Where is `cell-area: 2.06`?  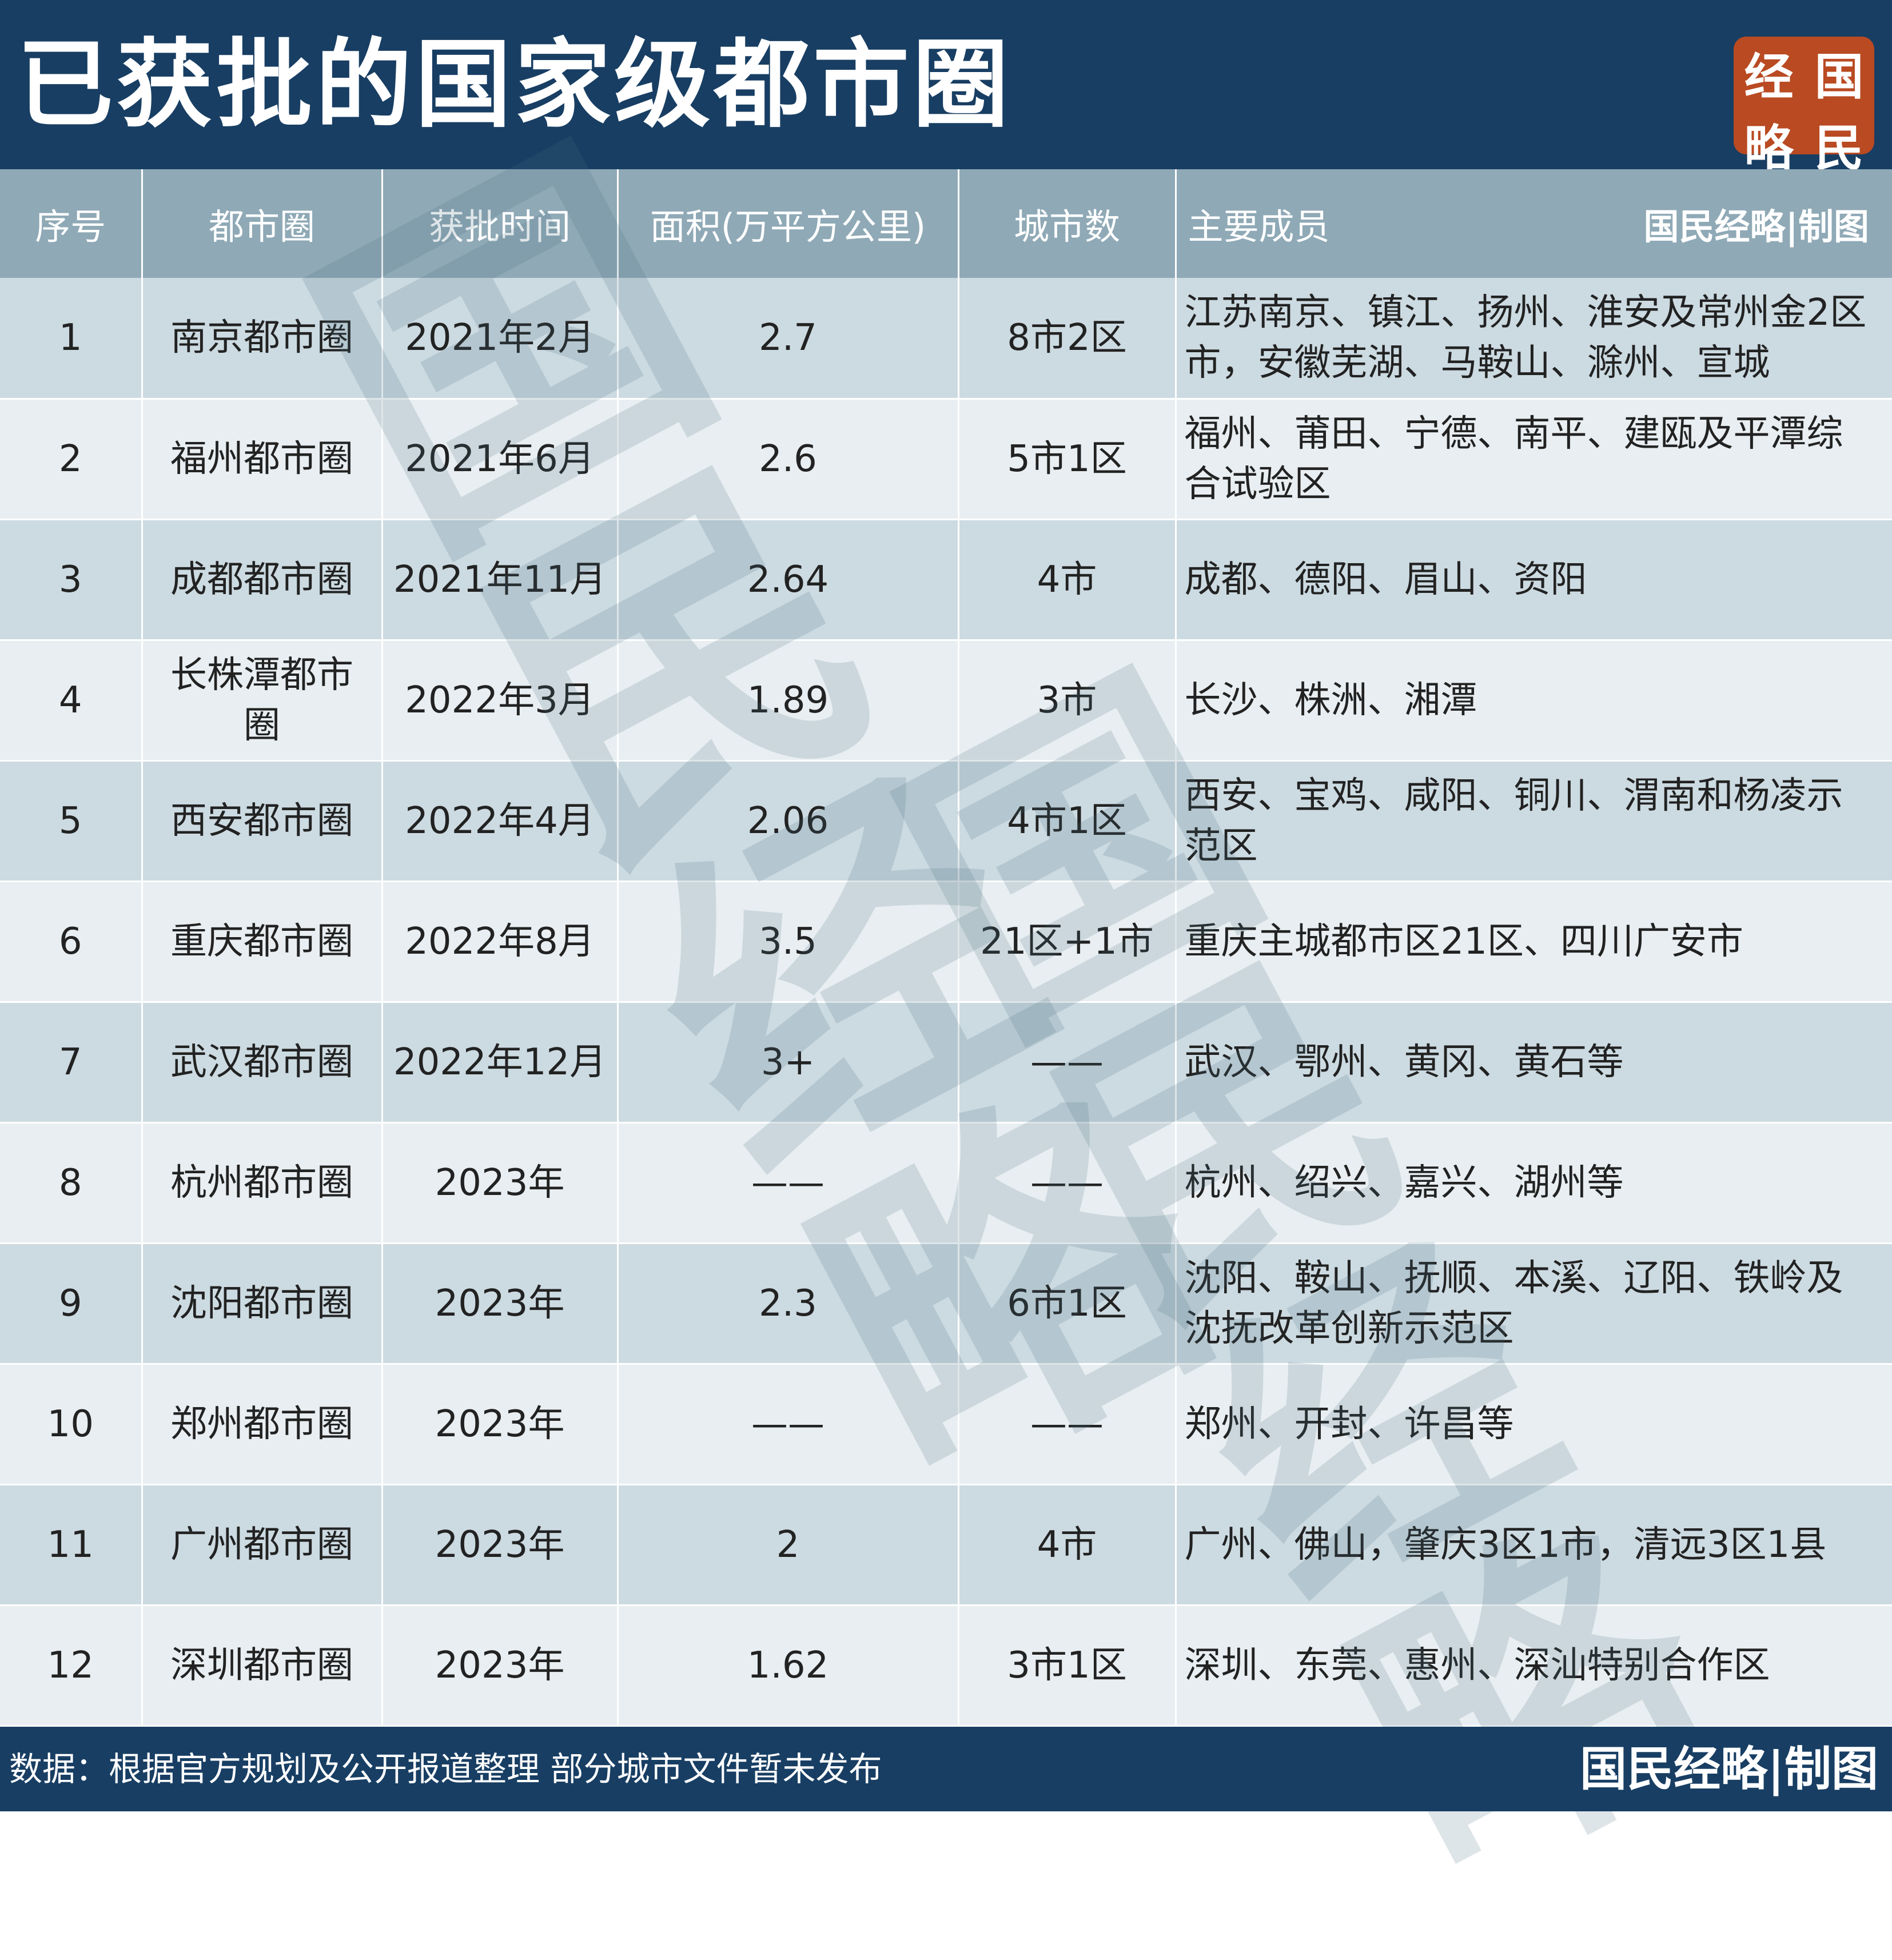 cell-area: 2.06 is located at coordinates (788, 821).